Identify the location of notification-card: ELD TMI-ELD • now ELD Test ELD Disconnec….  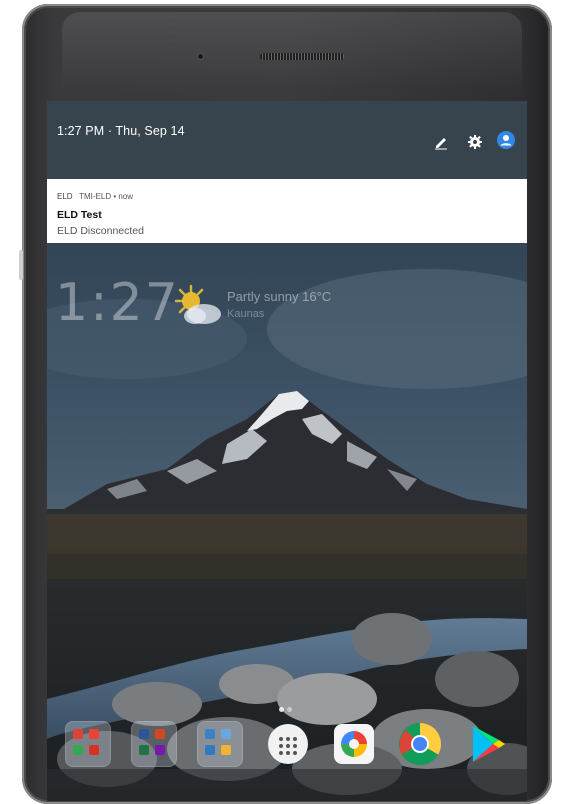
(287, 211).